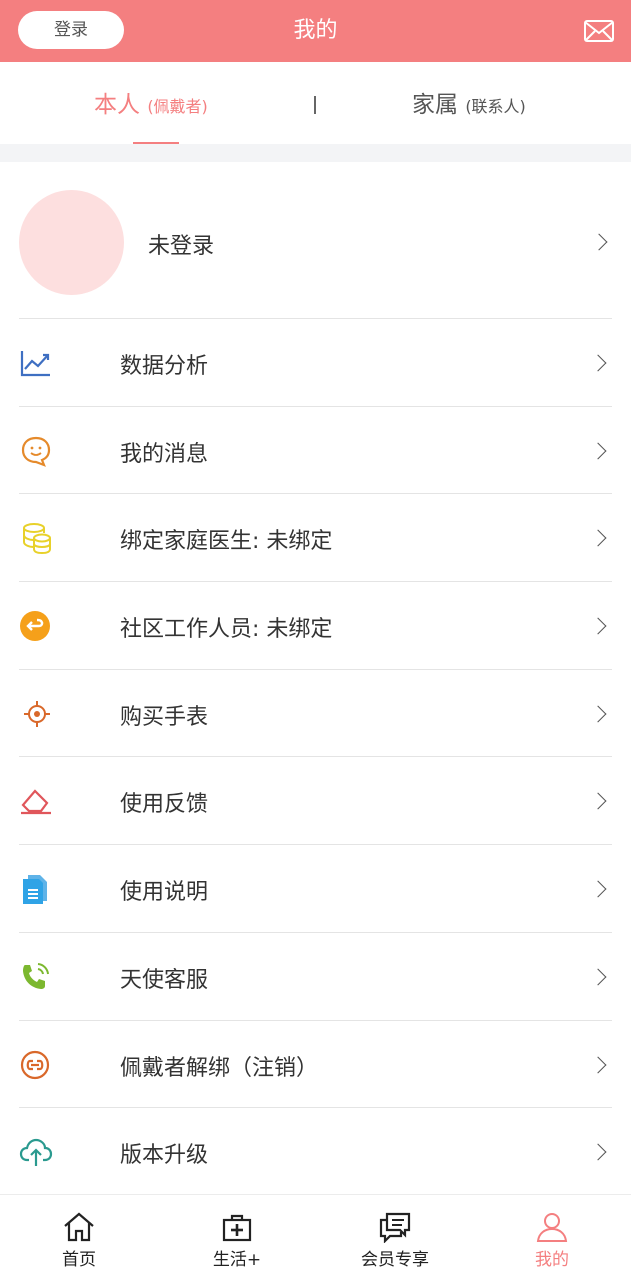 The width and height of the screenshot is (631, 1280). What do you see at coordinates (177, 106) in the screenshot?
I see `tab-self-sub: (佩戴者)` at bounding box center [177, 106].